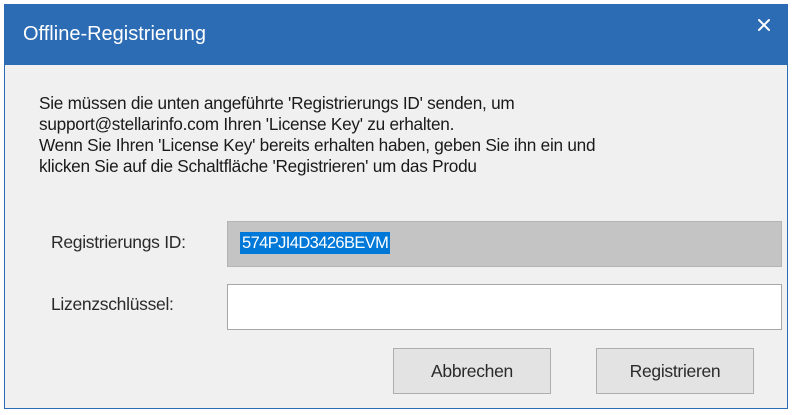 This screenshot has width=796, height=415. Describe the element at coordinates (118, 242) in the screenshot. I see `registration-id-label: Registrierungs ID:` at that location.